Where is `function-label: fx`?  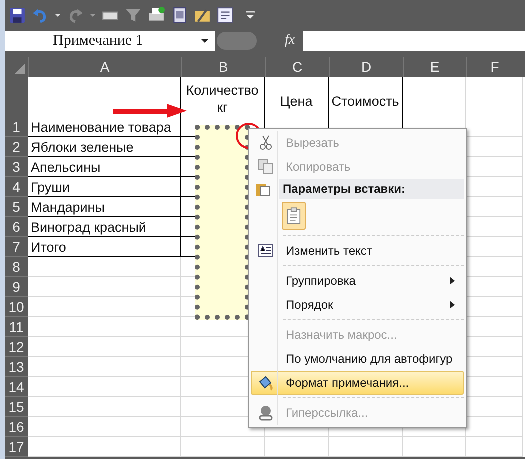 function-label: fx is located at coordinates (290, 41).